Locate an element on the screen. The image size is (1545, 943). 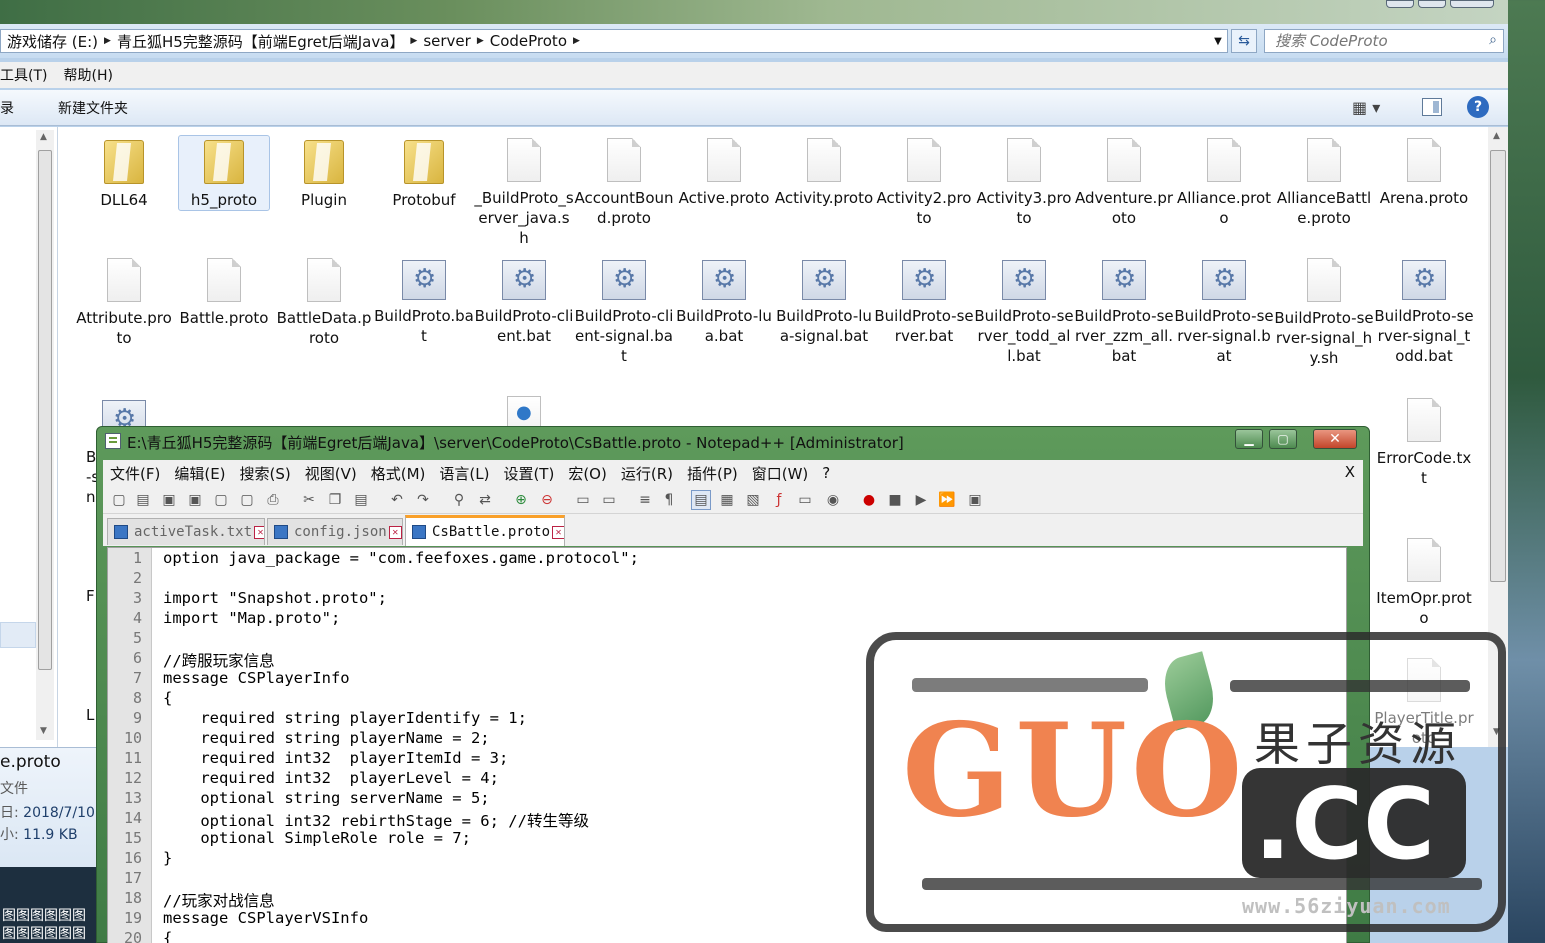
file-item: Arena.proto is located at coordinates (1424, 172).